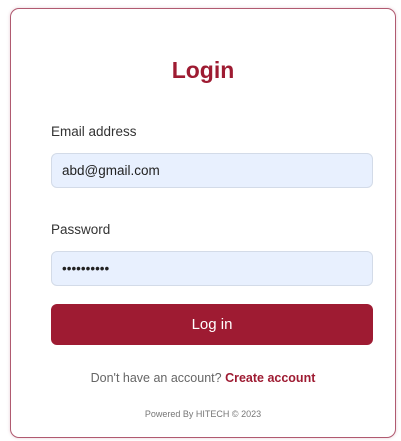 Image resolution: width=401 pixels, height=441 pixels. What do you see at coordinates (203, 414) in the screenshot?
I see `footer-credit: Powered By HITECH © 2023` at bounding box center [203, 414].